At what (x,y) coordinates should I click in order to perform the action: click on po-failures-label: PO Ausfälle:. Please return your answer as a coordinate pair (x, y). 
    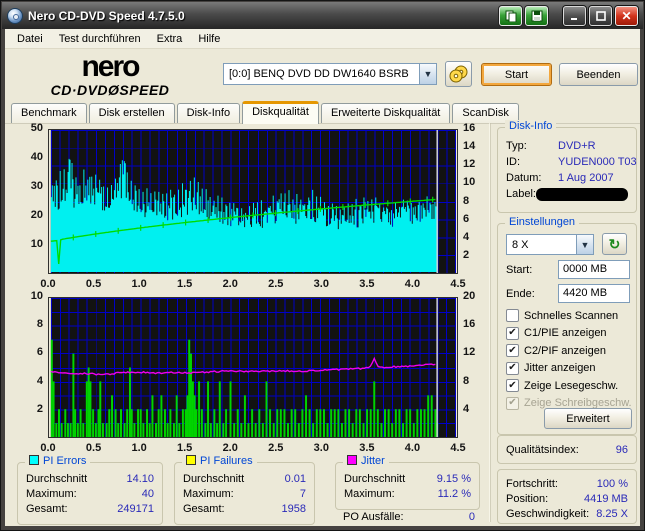
    Looking at the image, I should click on (373, 517).